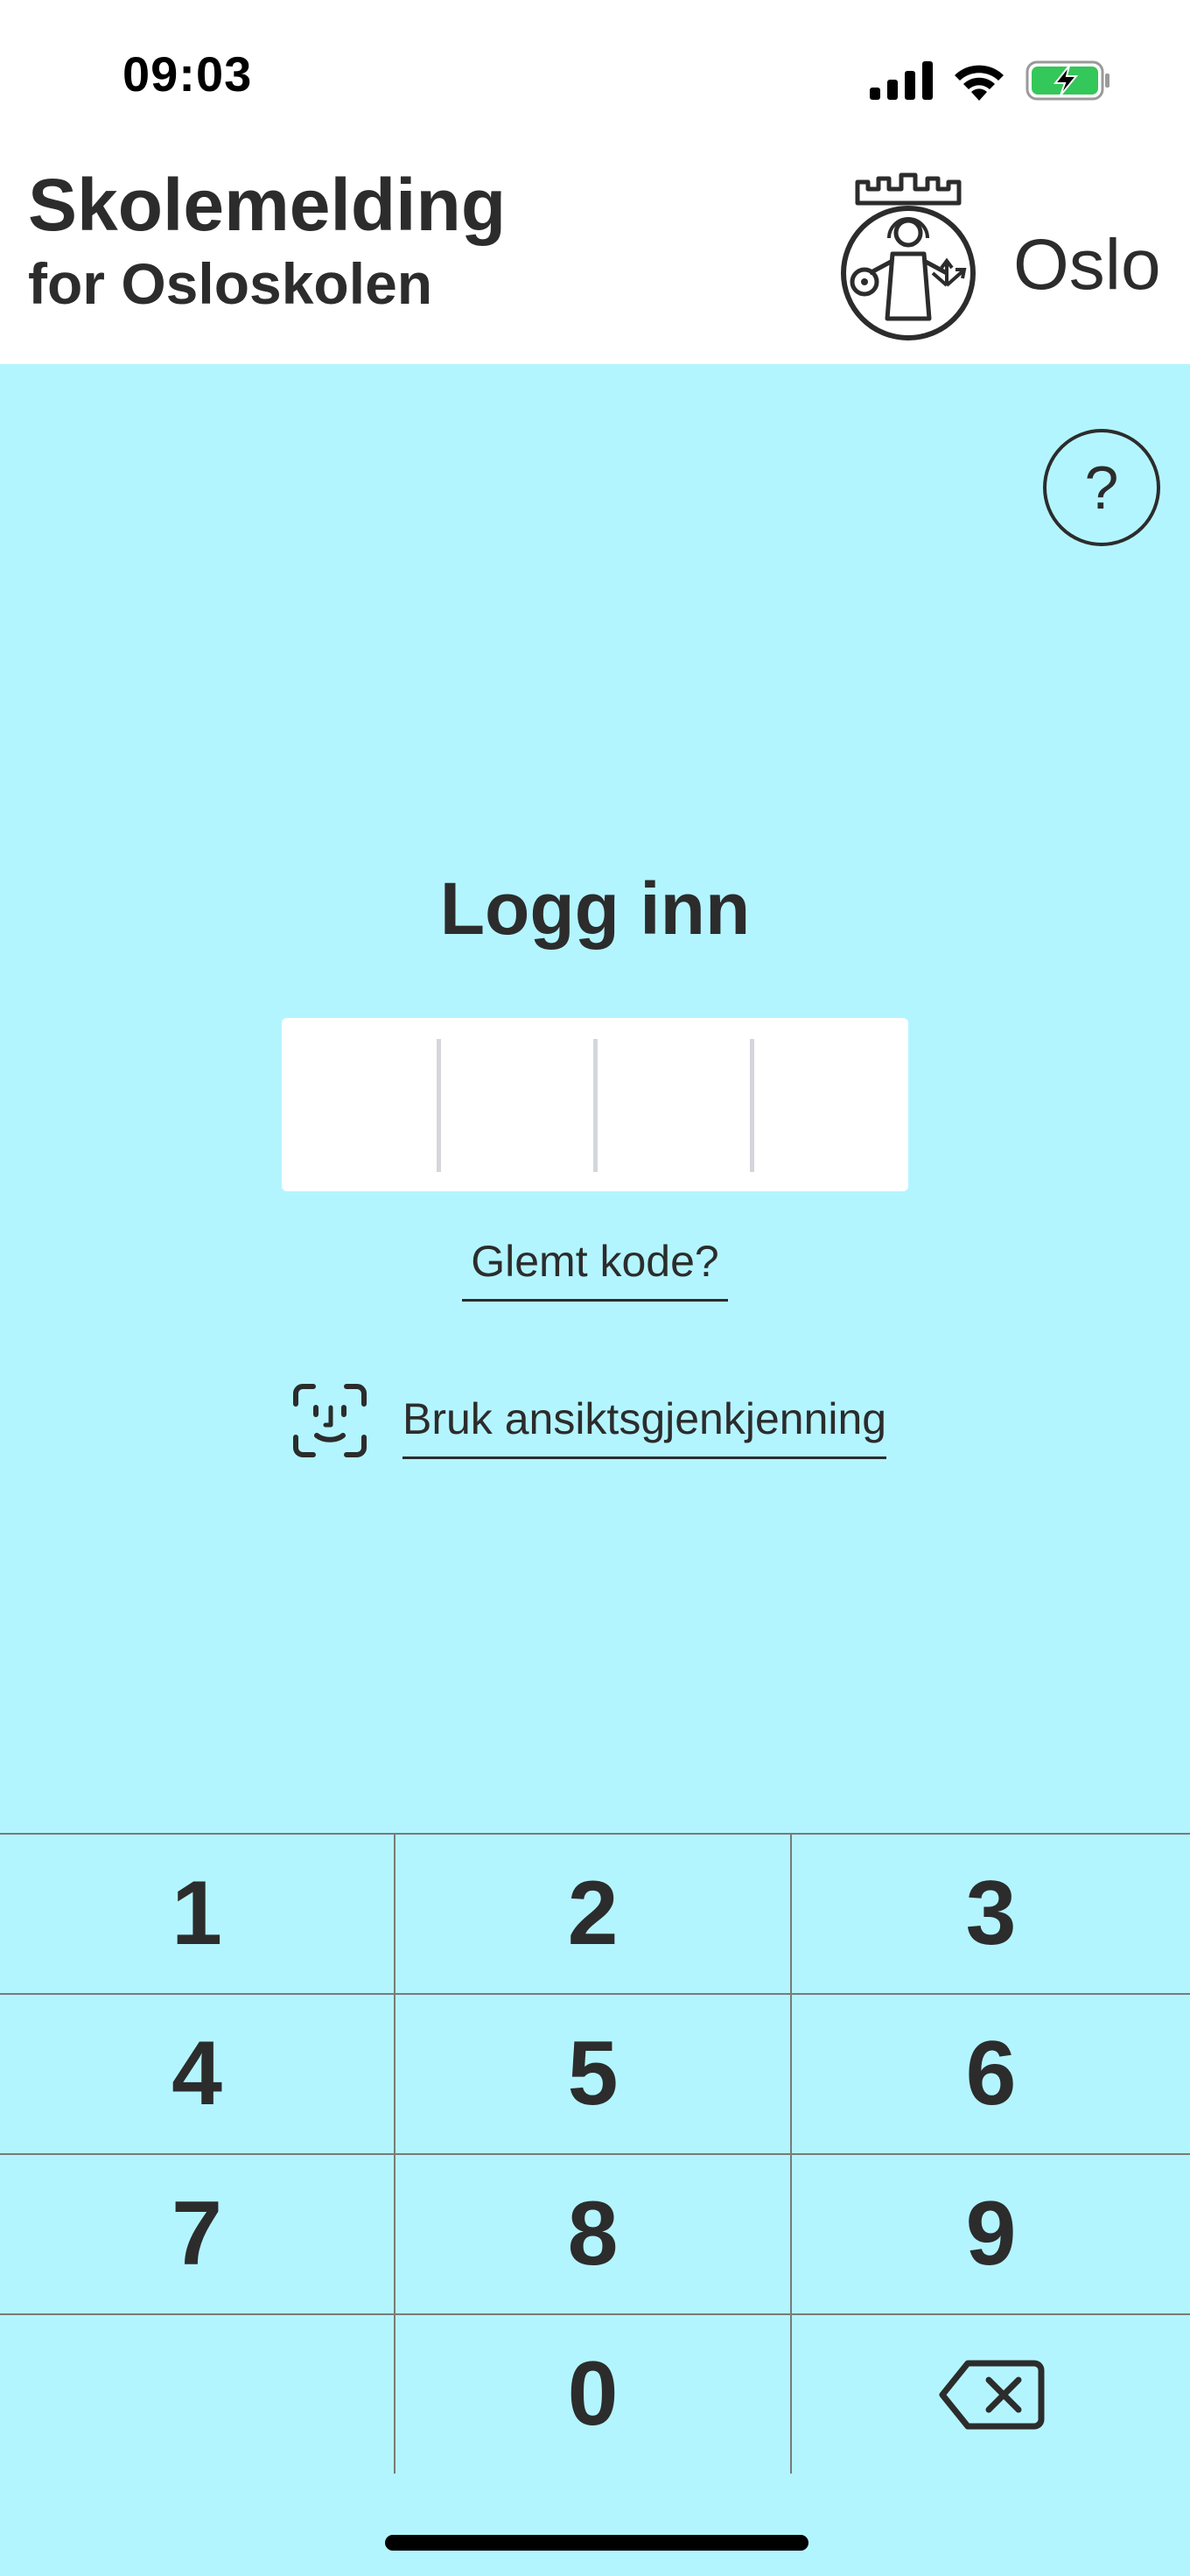 The image size is (1190, 2576). Describe the element at coordinates (595, 1269) in the screenshot. I see `forgot-code-link: Glemt kode?` at that location.